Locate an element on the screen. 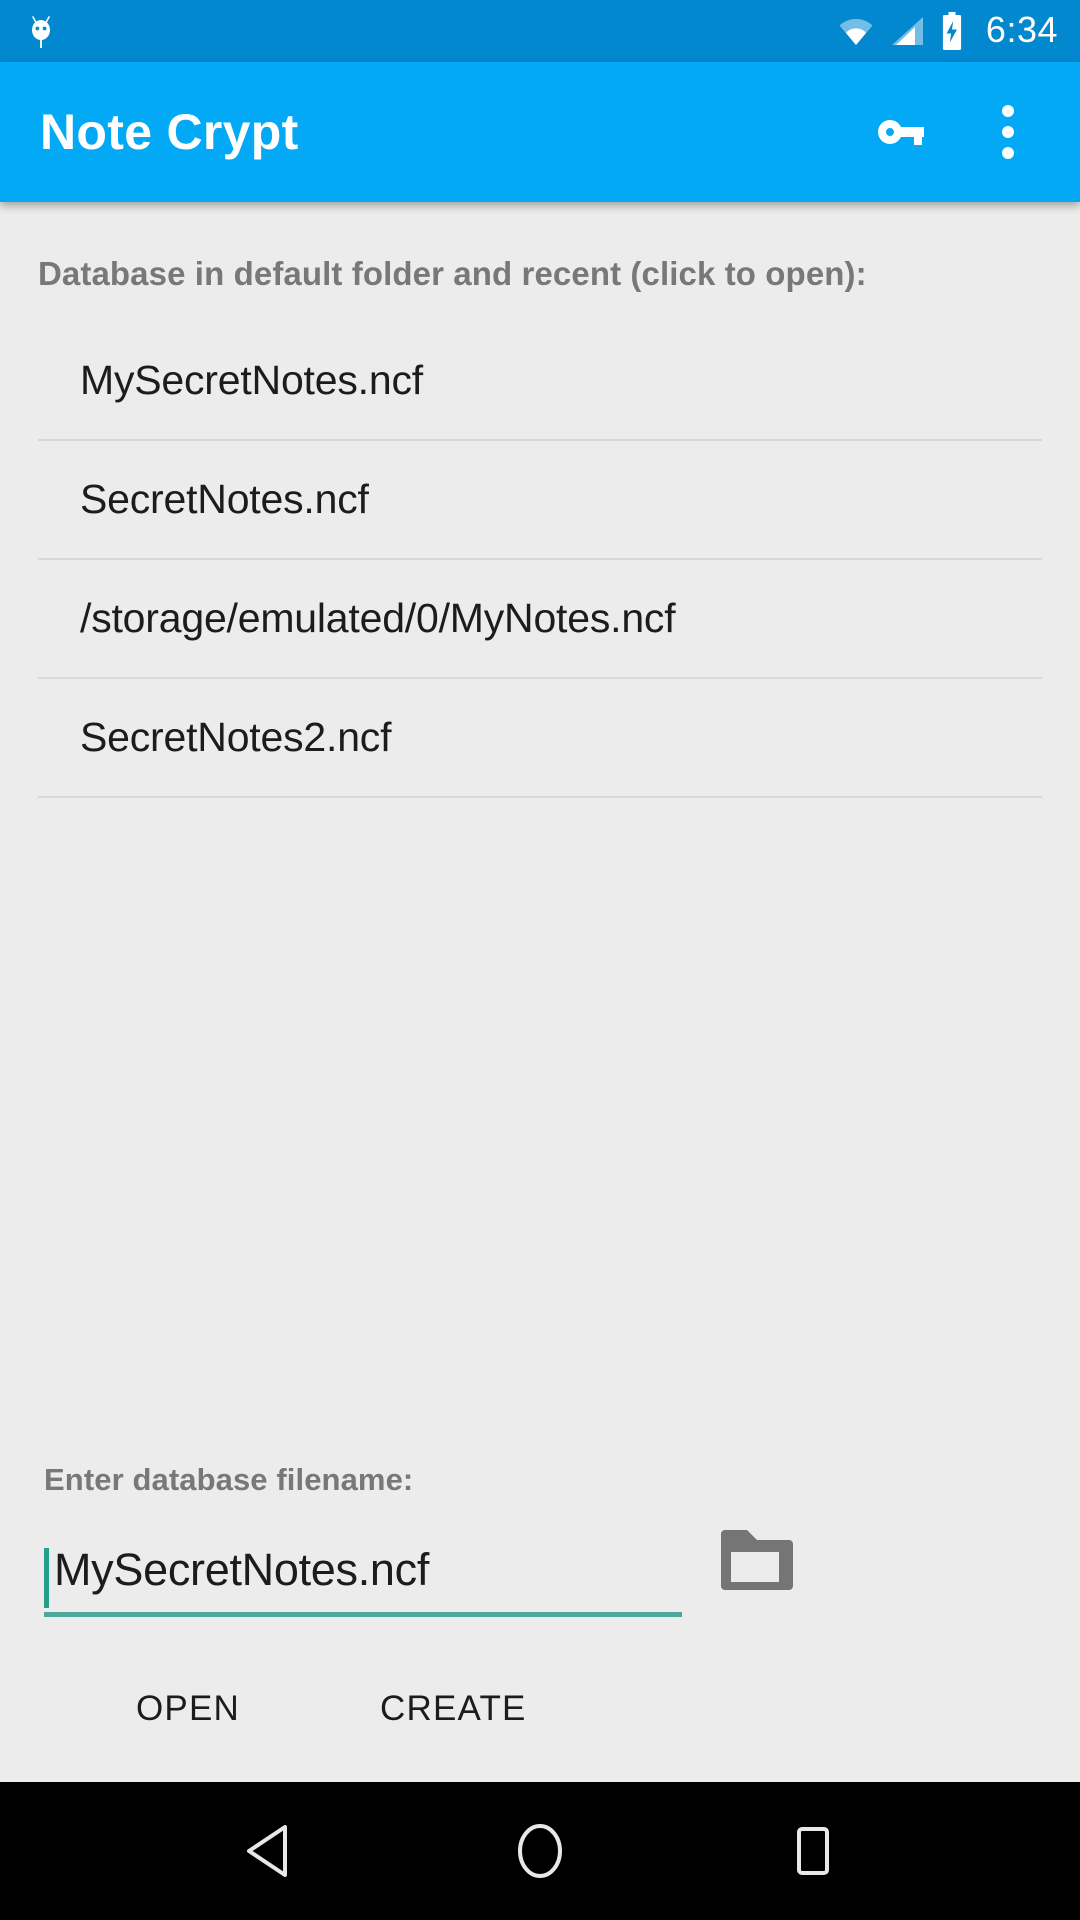 The width and height of the screenshot is (1080, 1920). folder-icon is located at coordinates (755, 1560).